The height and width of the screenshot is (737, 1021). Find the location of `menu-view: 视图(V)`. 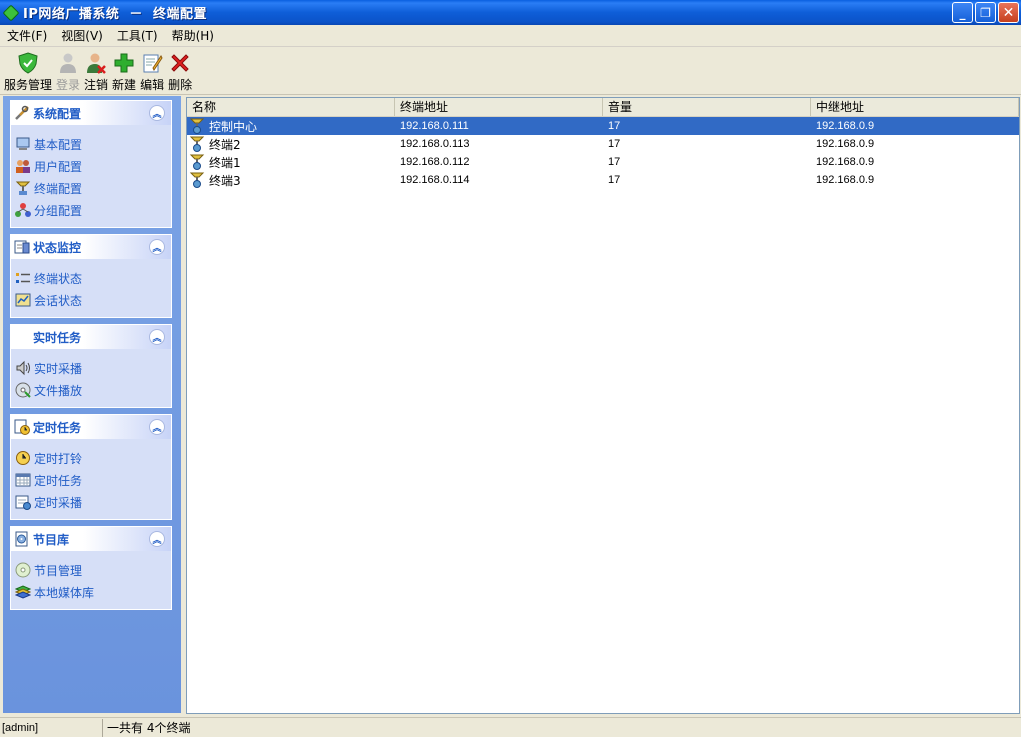

menu-view: 视图(V) is located at coordinates (82, 36).